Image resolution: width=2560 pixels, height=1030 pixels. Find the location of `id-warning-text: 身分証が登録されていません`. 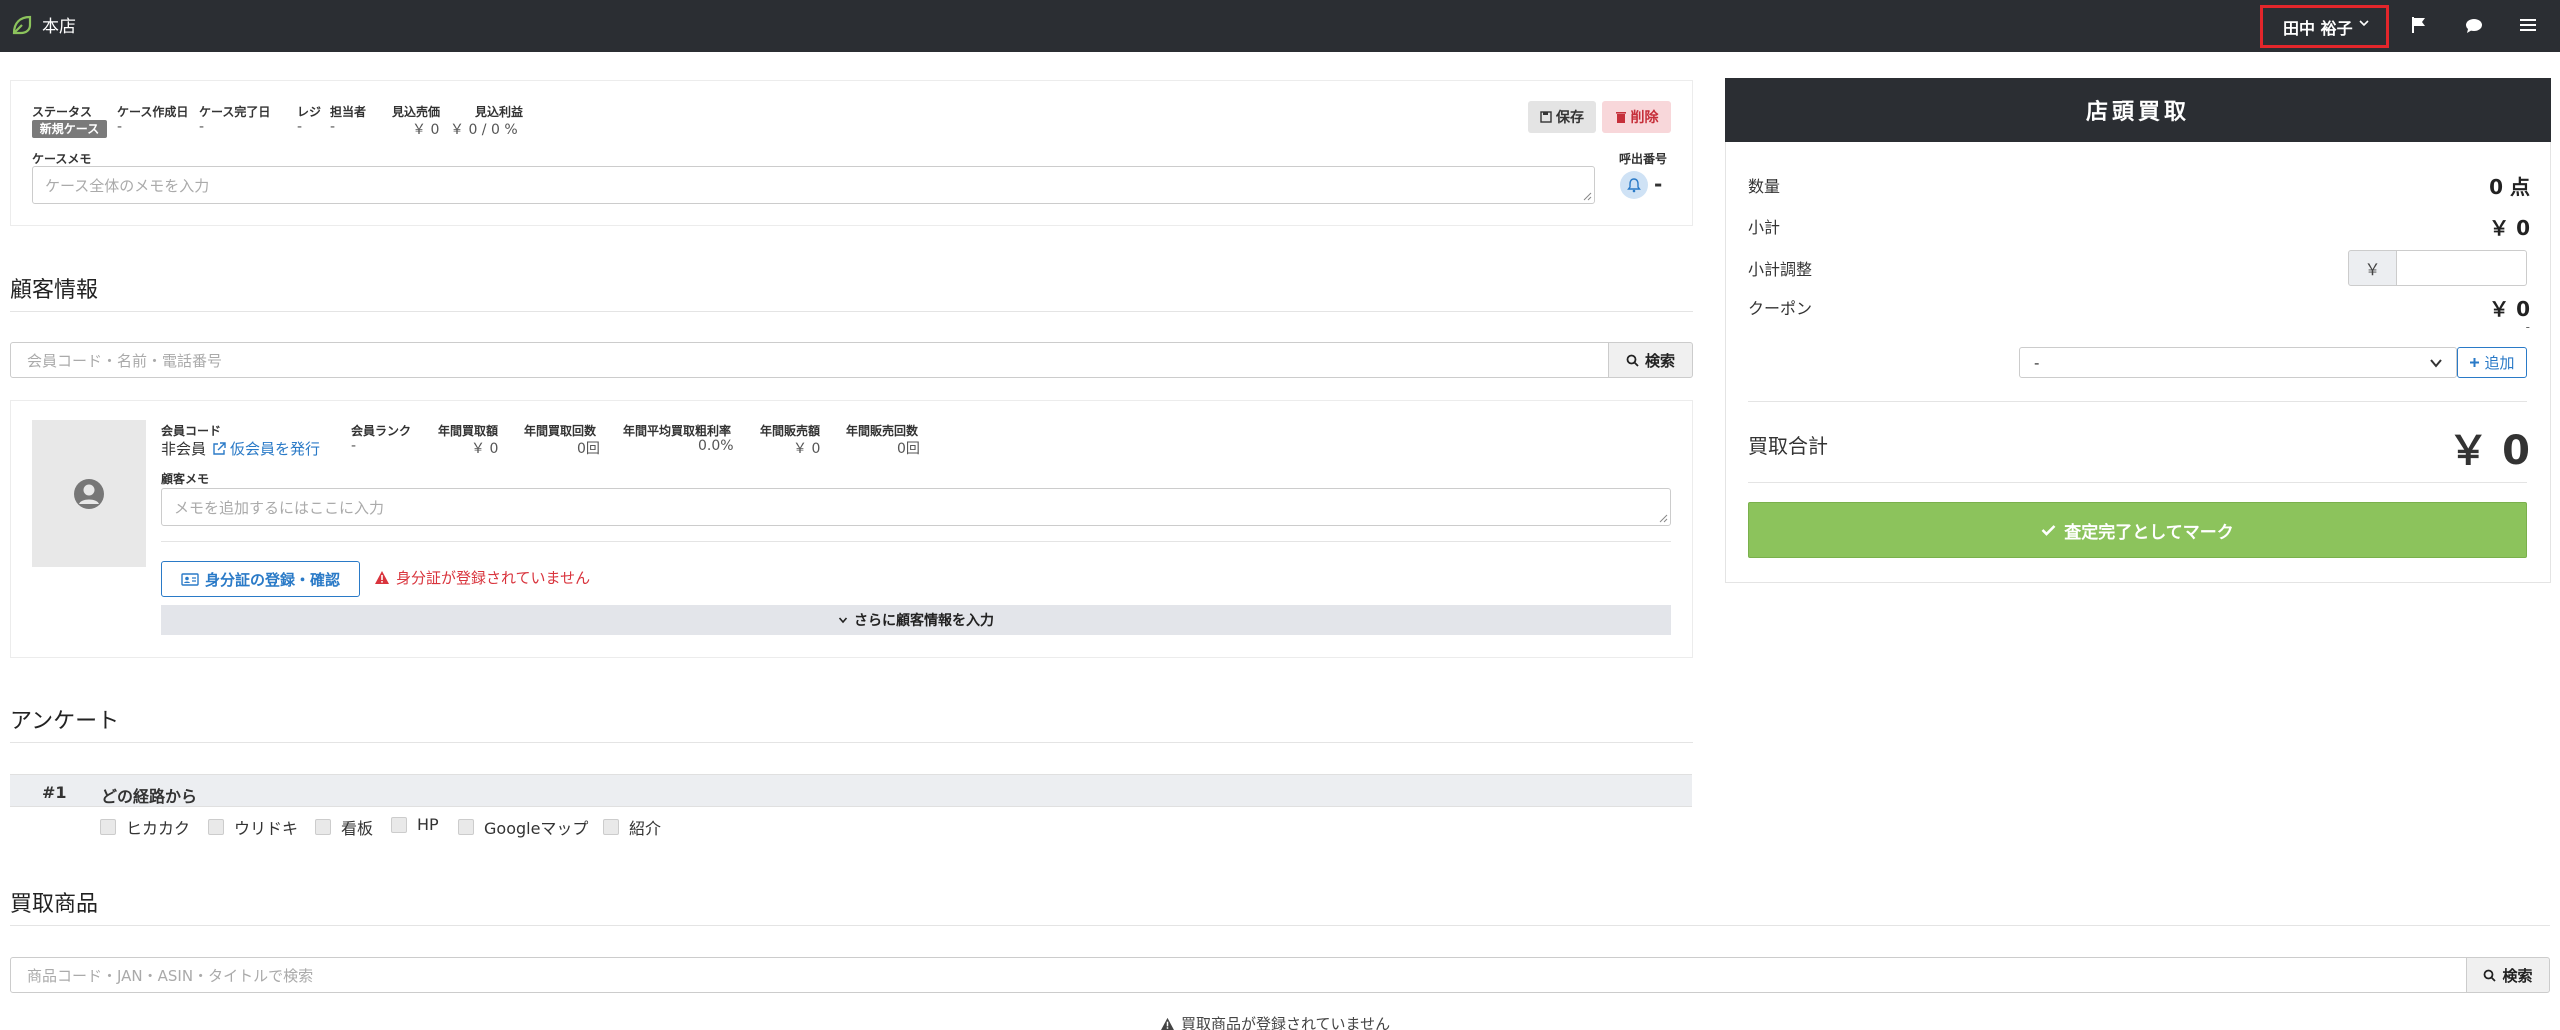

id-warning-text: 身分証が登録されていません is located at coordinates (493, 578).